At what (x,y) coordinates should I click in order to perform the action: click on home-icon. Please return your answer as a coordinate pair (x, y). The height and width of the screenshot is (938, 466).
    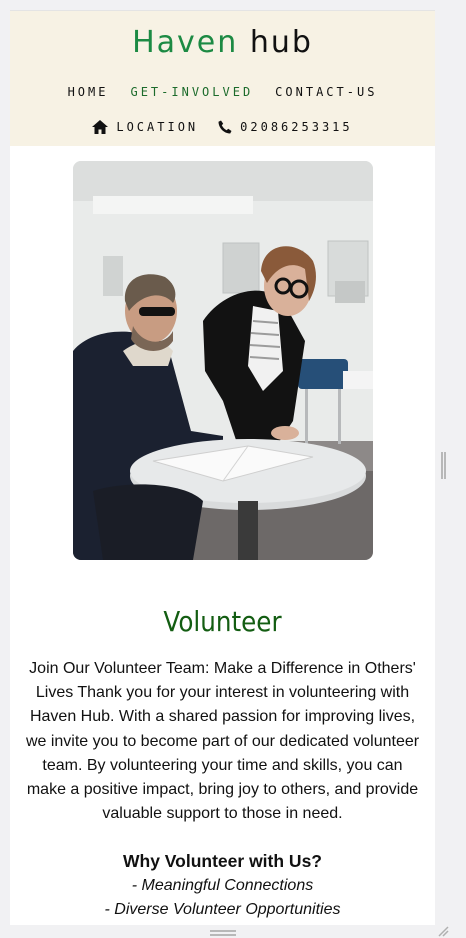
    Looking at the image, I should click on (100, 127).